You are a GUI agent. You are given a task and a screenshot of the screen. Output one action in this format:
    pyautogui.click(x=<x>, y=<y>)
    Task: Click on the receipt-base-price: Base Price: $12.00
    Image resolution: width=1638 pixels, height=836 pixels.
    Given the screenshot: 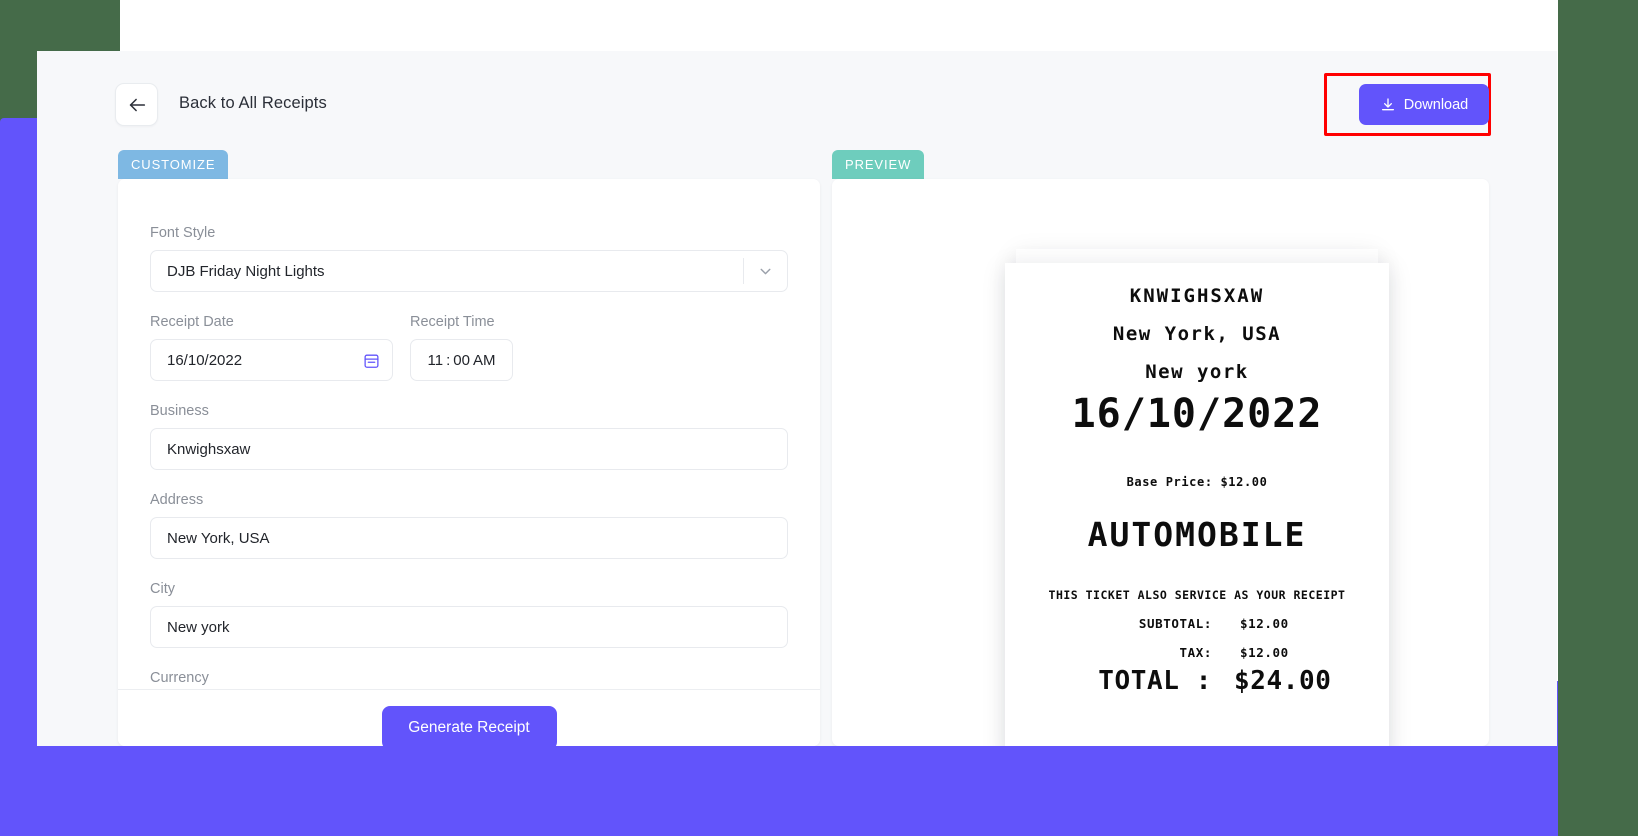 What is the action you would take?
    pyautogui.click(x=1197, y=482)
    